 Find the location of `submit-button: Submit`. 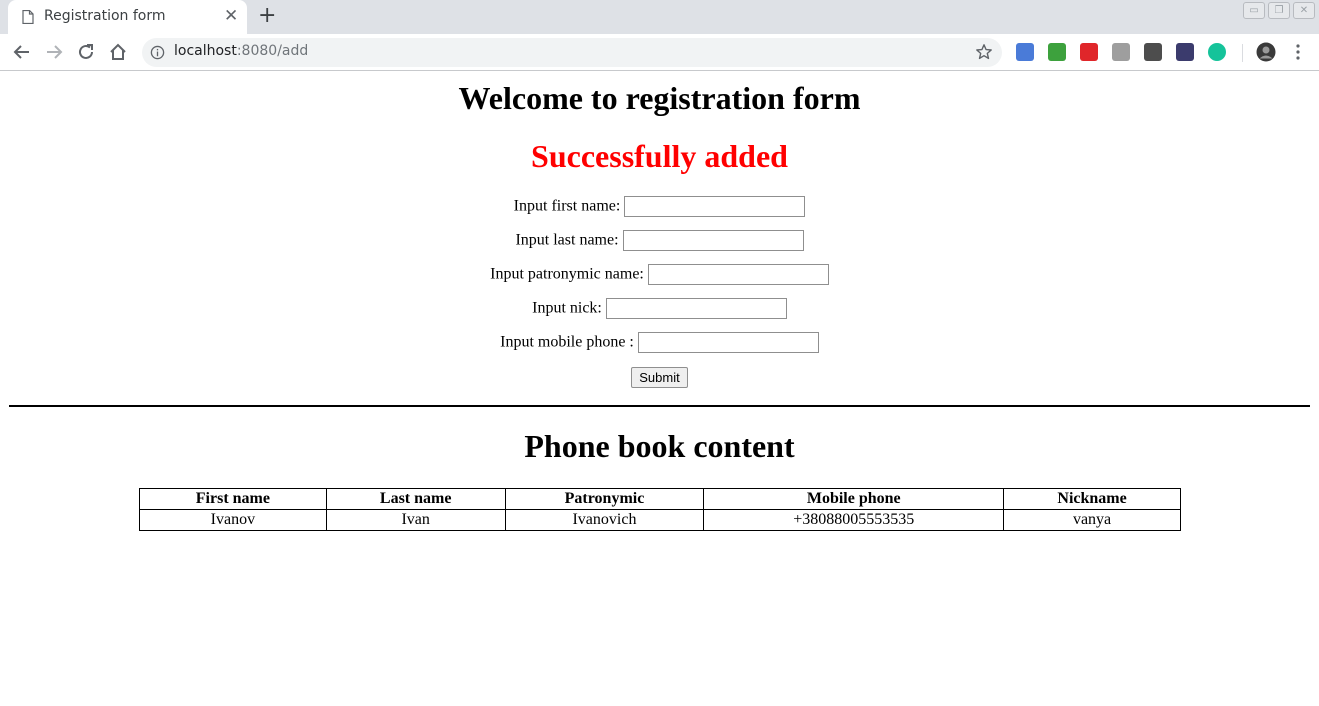

submit-button: Submit is located at coordinates (659, 377).